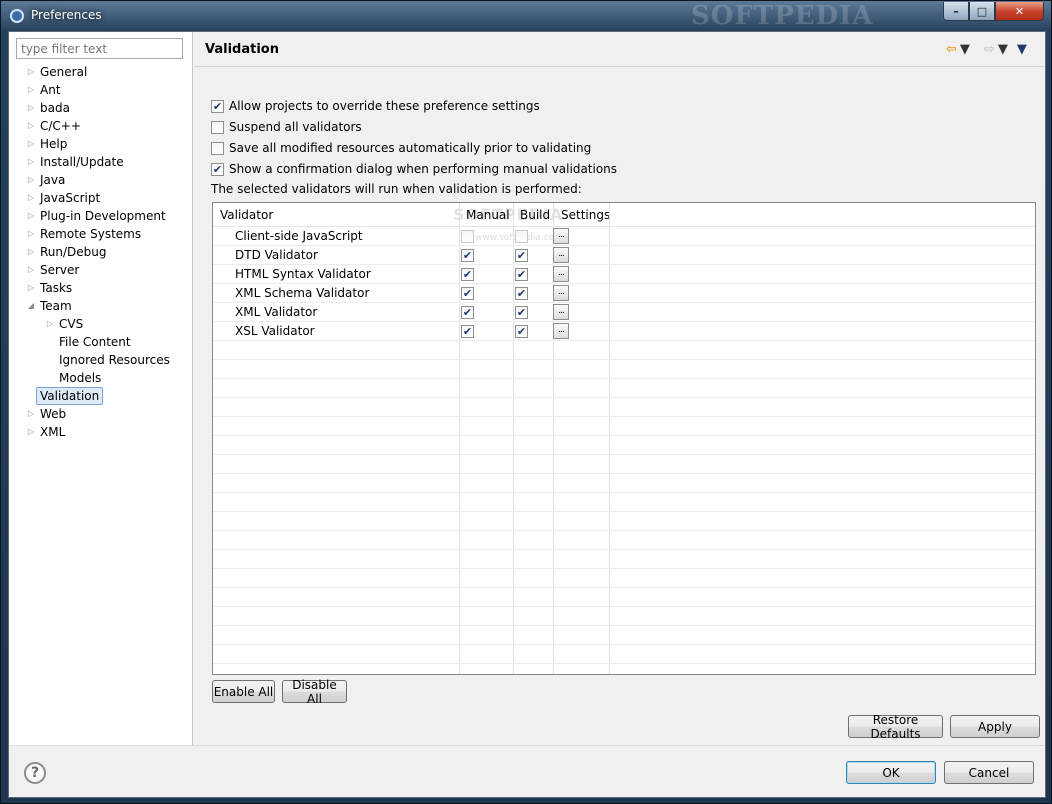 The height and width of the screenshot is (804, 1052). What do you see at coordinates (467, 236) in the screenshot?
I see `manual-checkbox` at bounding box center [467, 236].